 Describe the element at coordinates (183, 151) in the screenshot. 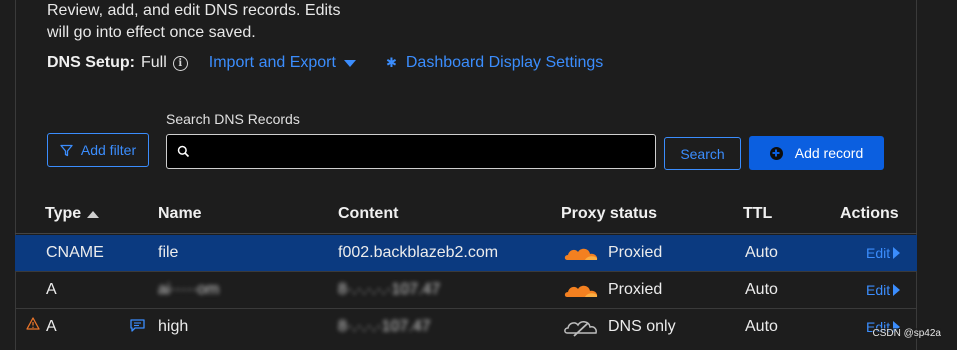

I see `search-icon` at that location.